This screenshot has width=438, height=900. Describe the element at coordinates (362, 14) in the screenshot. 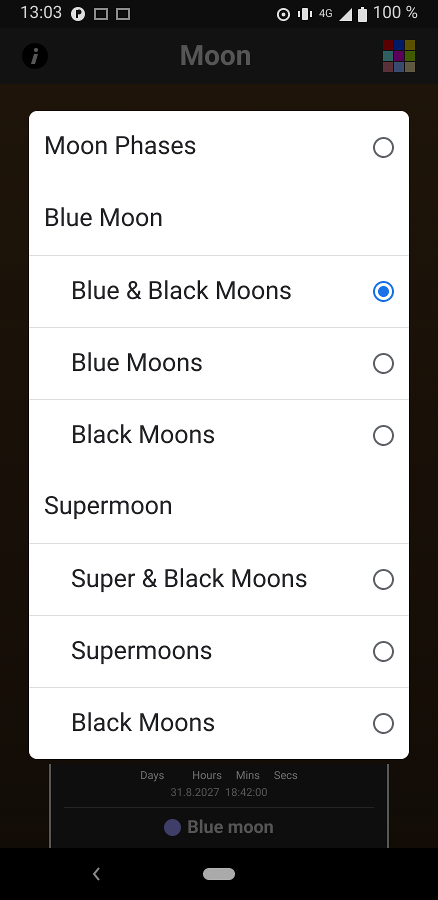

I see `battery-icon` at that location.